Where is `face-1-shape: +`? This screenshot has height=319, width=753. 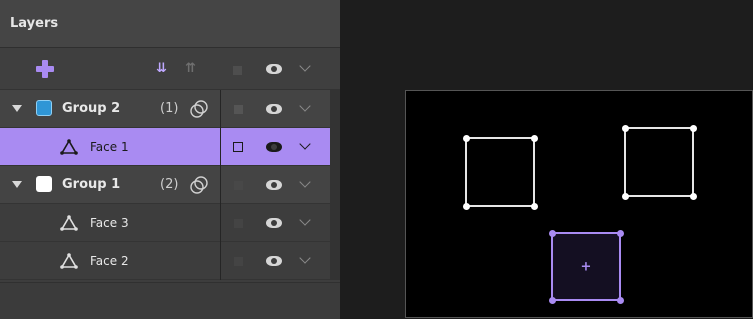
face-1-shape: + is located at coordinates (586, 266).